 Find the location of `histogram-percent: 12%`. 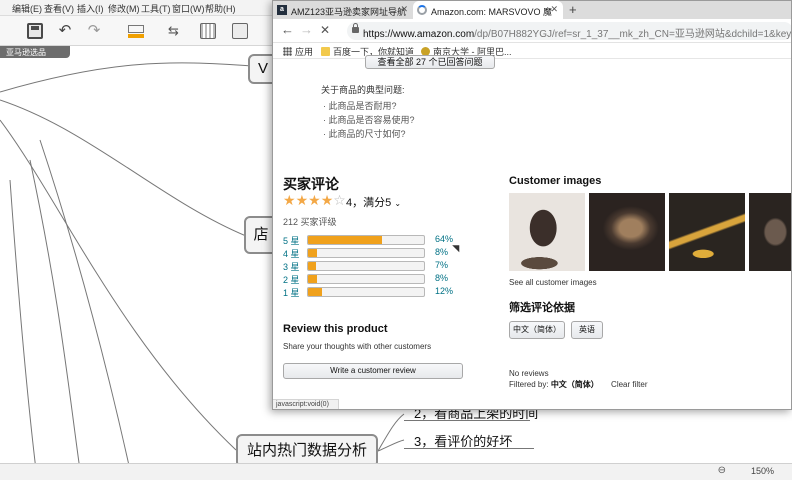

histogram-percent: 12% is located at coordinates (444, 291).